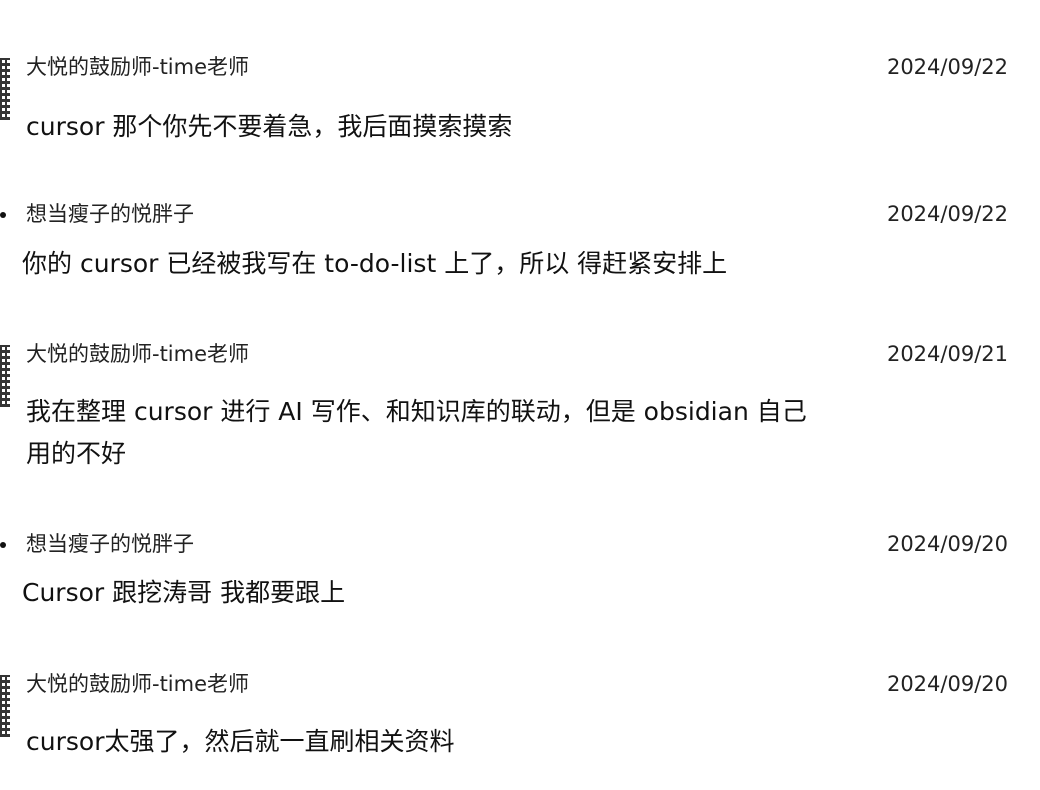 This screenshot has height=790, width=1040. I want to click on comment-text: cursor太强了，然后就一直刷相关资料, so click(240, 741).